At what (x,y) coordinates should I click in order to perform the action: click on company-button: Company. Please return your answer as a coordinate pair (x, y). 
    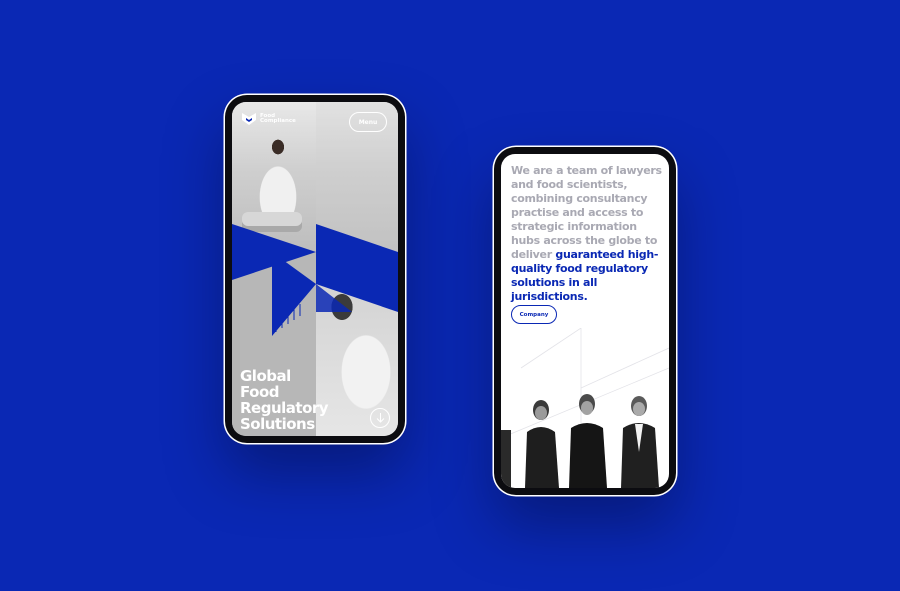
    Looking at the image, I should click on (534, 314).